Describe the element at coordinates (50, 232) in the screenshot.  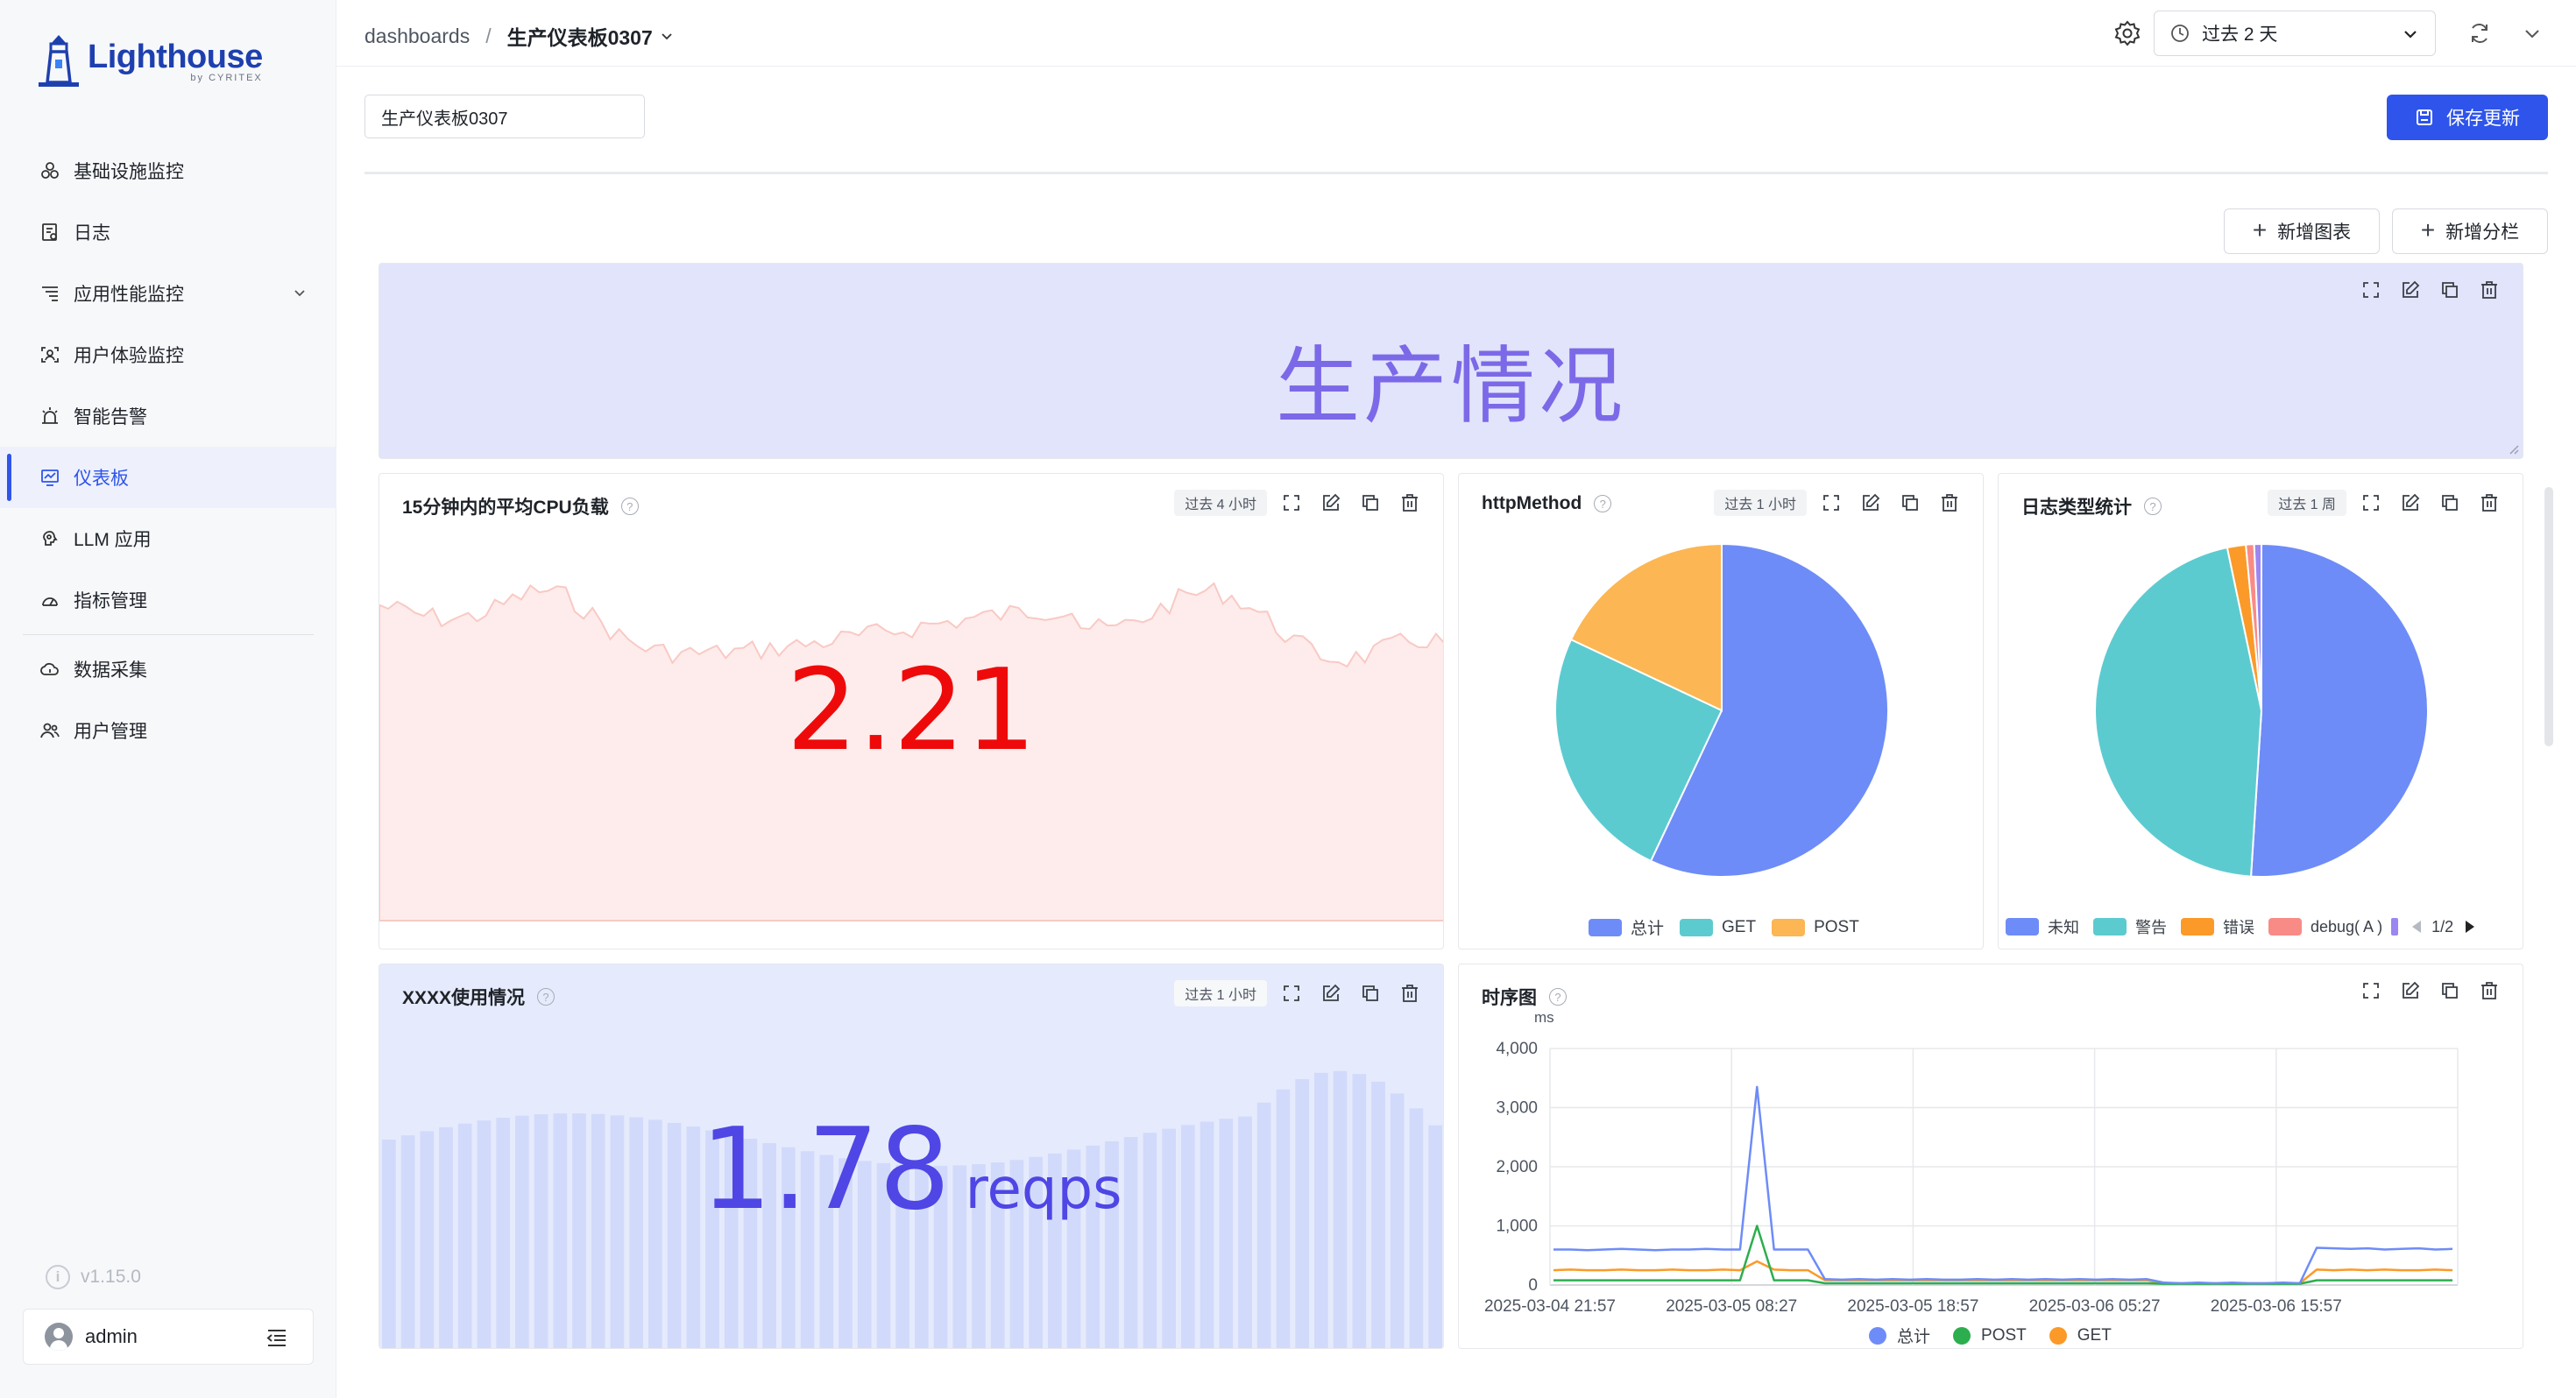
I see `log-icon` at that location.